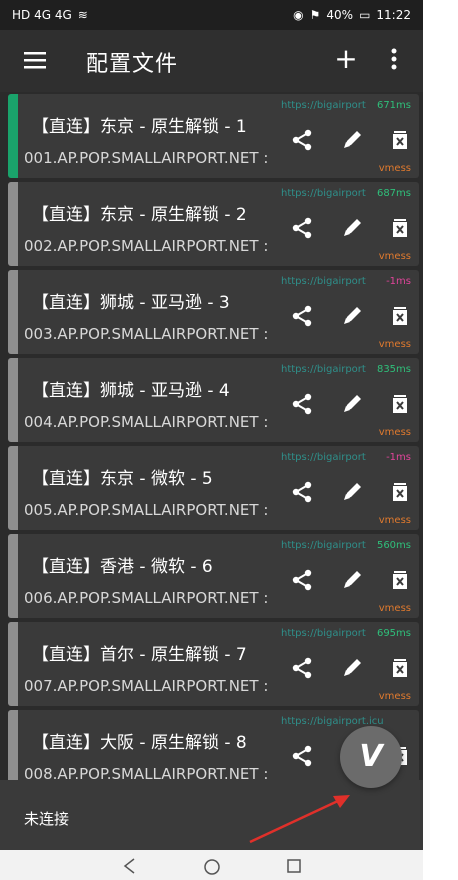 The width and height of the screenshot is (458, 880). I want to click on v2ray-logo-icon: V, so click(371, 756).